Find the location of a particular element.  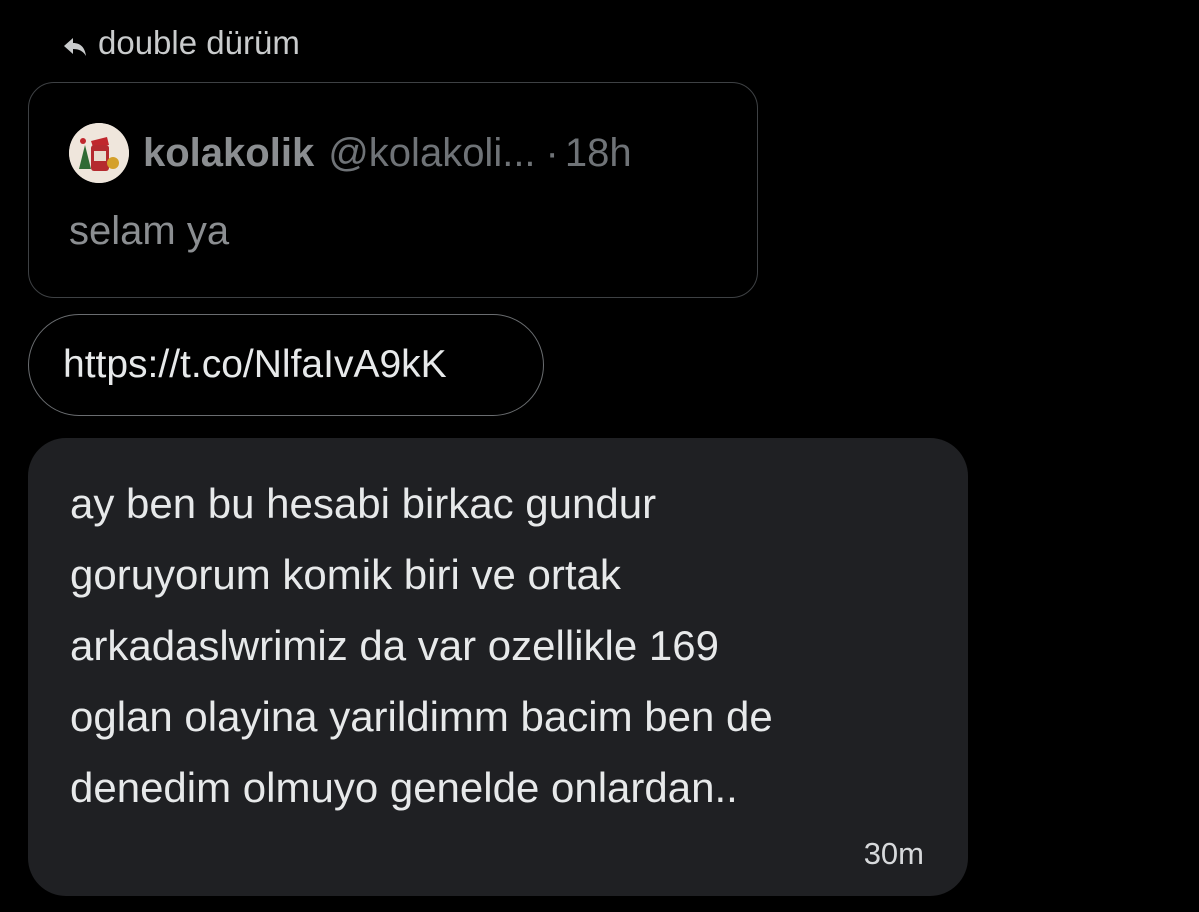

quoted-tweet-header: kolakolik @kolakoli... · 18h is located at coordinates (350, 153).